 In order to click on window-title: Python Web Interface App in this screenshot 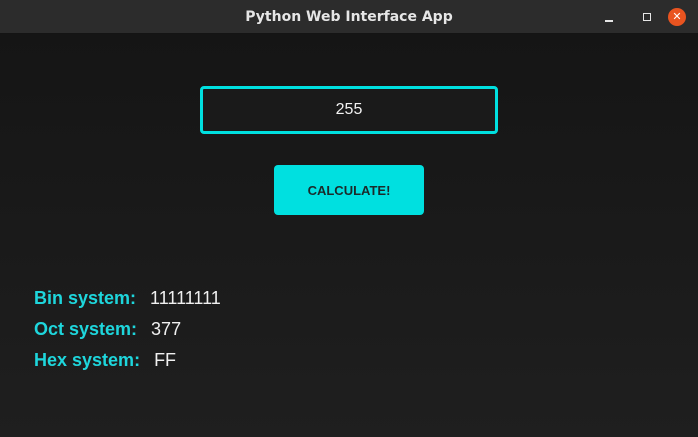, I will do `click(349, 17)`.